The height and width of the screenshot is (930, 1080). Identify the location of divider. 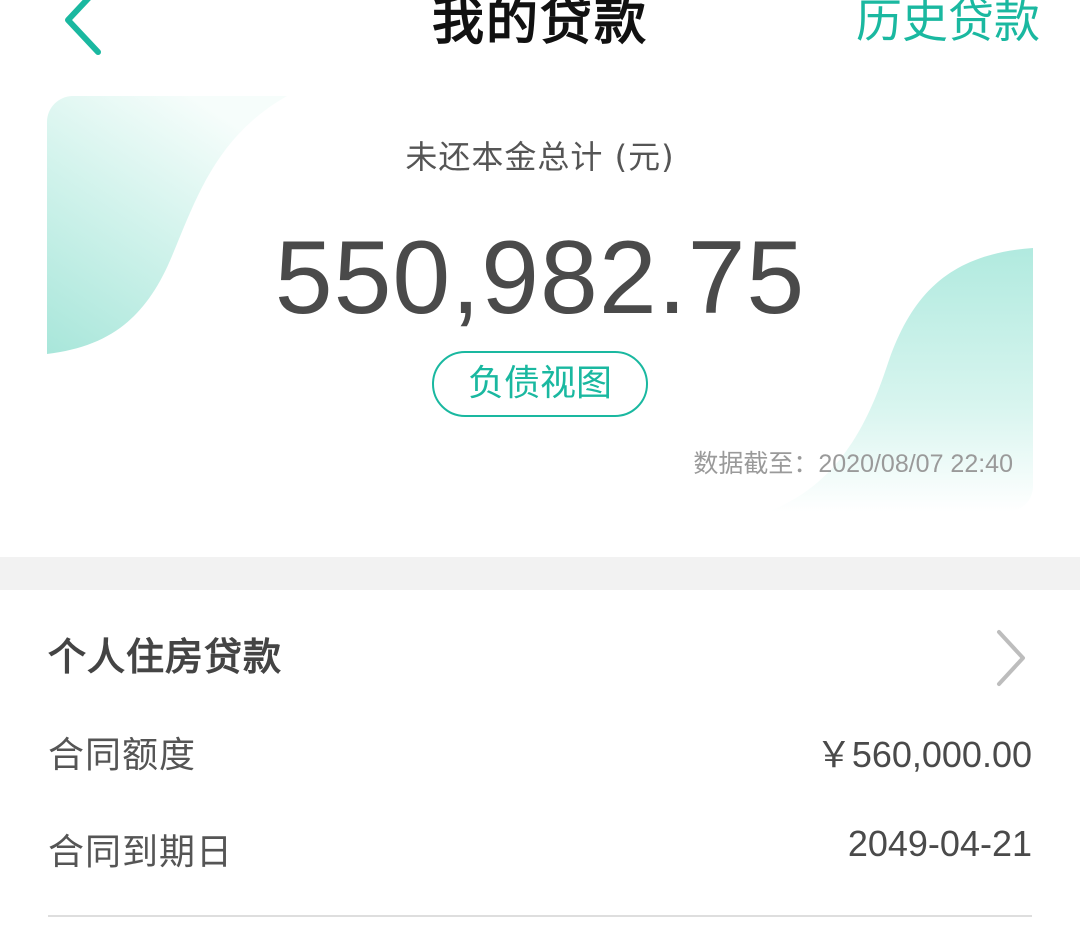
(540, 916).